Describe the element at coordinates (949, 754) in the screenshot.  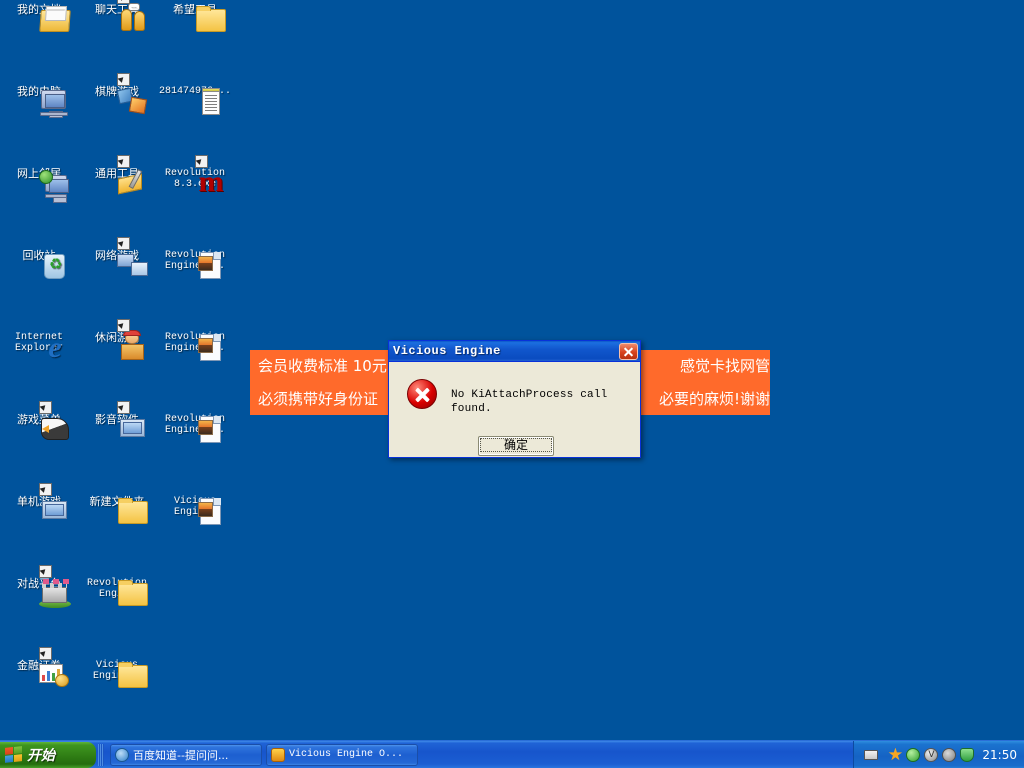
I see `network-icon` at that location.